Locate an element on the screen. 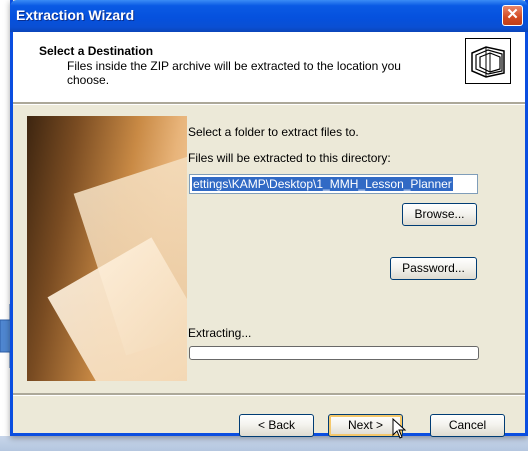 Image resolution: width=528 pixels, height=451 pixels. footer-separator is located at coordinates (269, 394).